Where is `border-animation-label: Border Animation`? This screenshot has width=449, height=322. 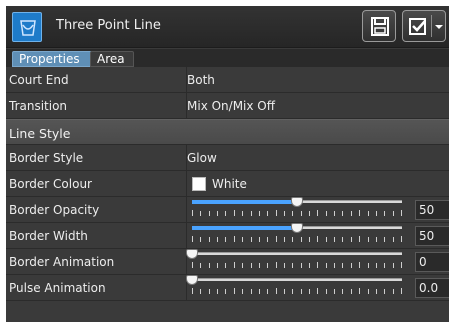
border-animation-label: Border Animation is located at coordinates (62, 262).